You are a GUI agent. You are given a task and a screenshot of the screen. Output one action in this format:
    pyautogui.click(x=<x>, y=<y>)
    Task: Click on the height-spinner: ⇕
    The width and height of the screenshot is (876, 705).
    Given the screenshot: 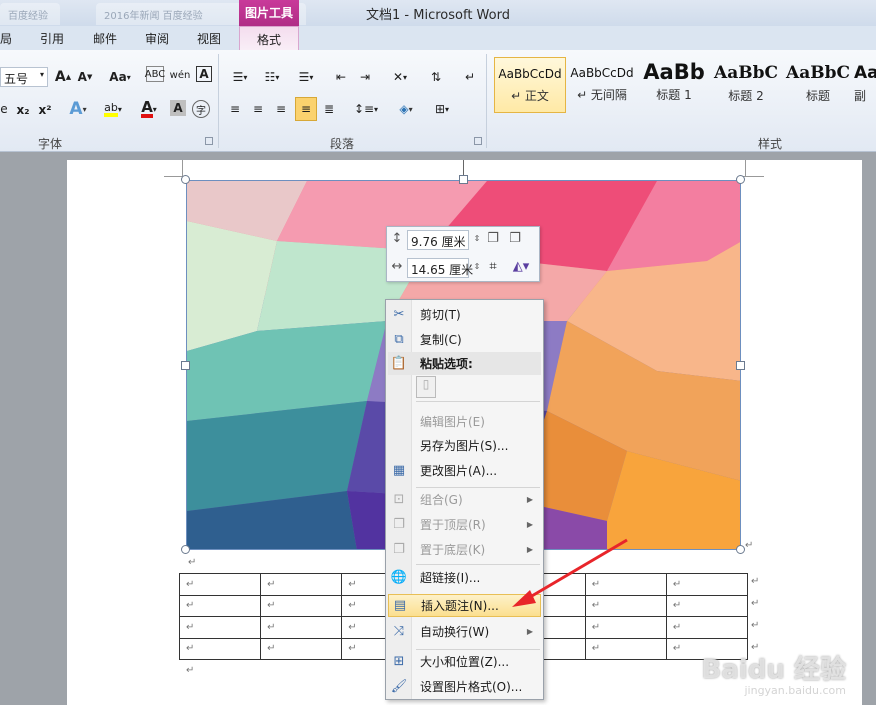 What is the action you would take?
    pyautogui.click(x=477, y=239)
    